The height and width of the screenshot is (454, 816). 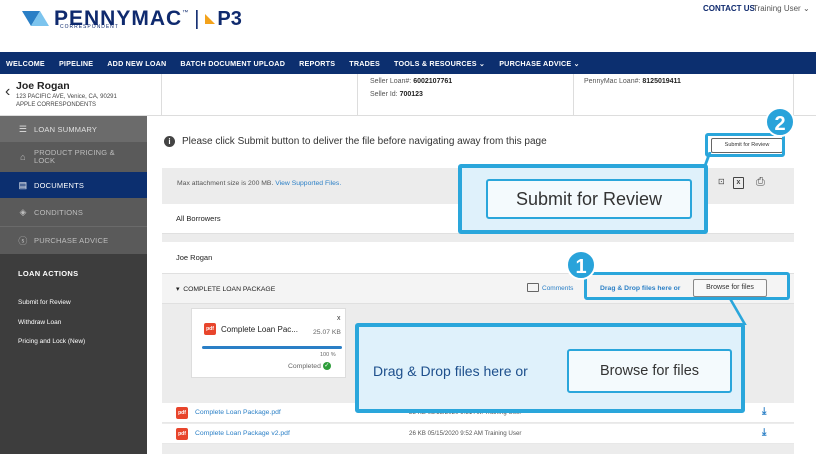 I want to click on check-icon: ✓, so click(x=326, y=366).